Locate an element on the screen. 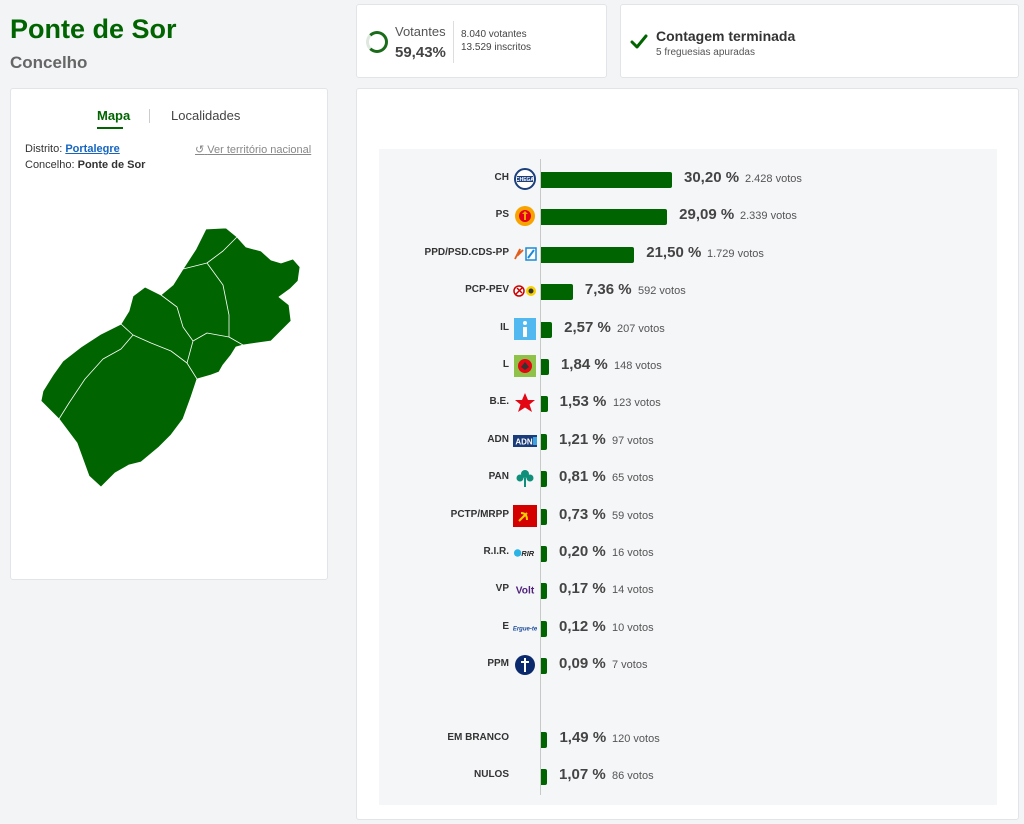  result-votes: 86 votos is located at coordinates (633, 776).